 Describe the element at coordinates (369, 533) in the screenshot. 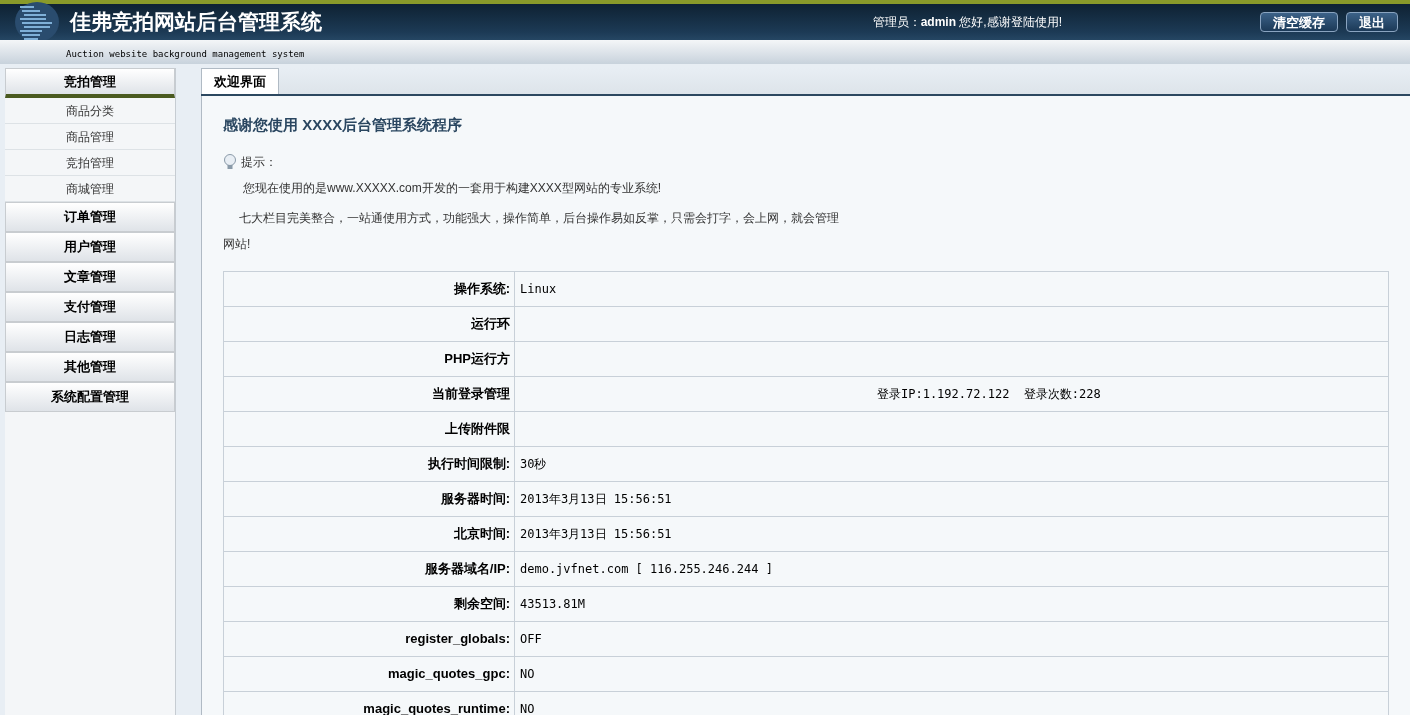

I see `row-label: 北京时间:` at that location.